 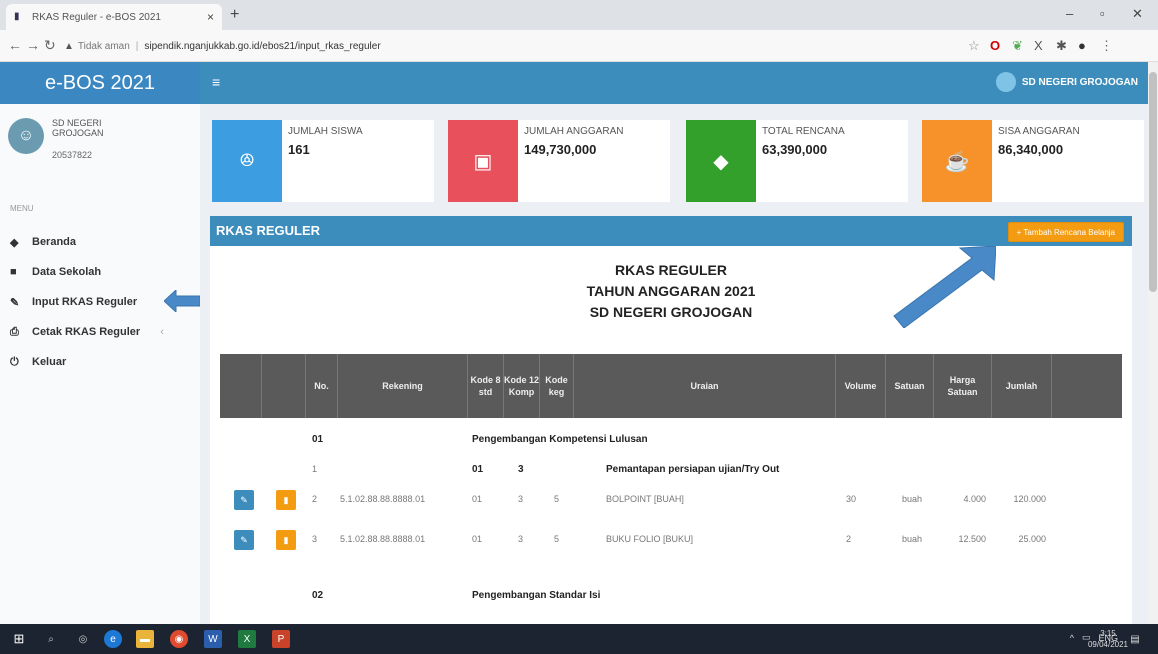 What do you see at coordinates (974, 46) in the screenshot?
I see `star-icon: ☆` at bounding box center [974, 46].